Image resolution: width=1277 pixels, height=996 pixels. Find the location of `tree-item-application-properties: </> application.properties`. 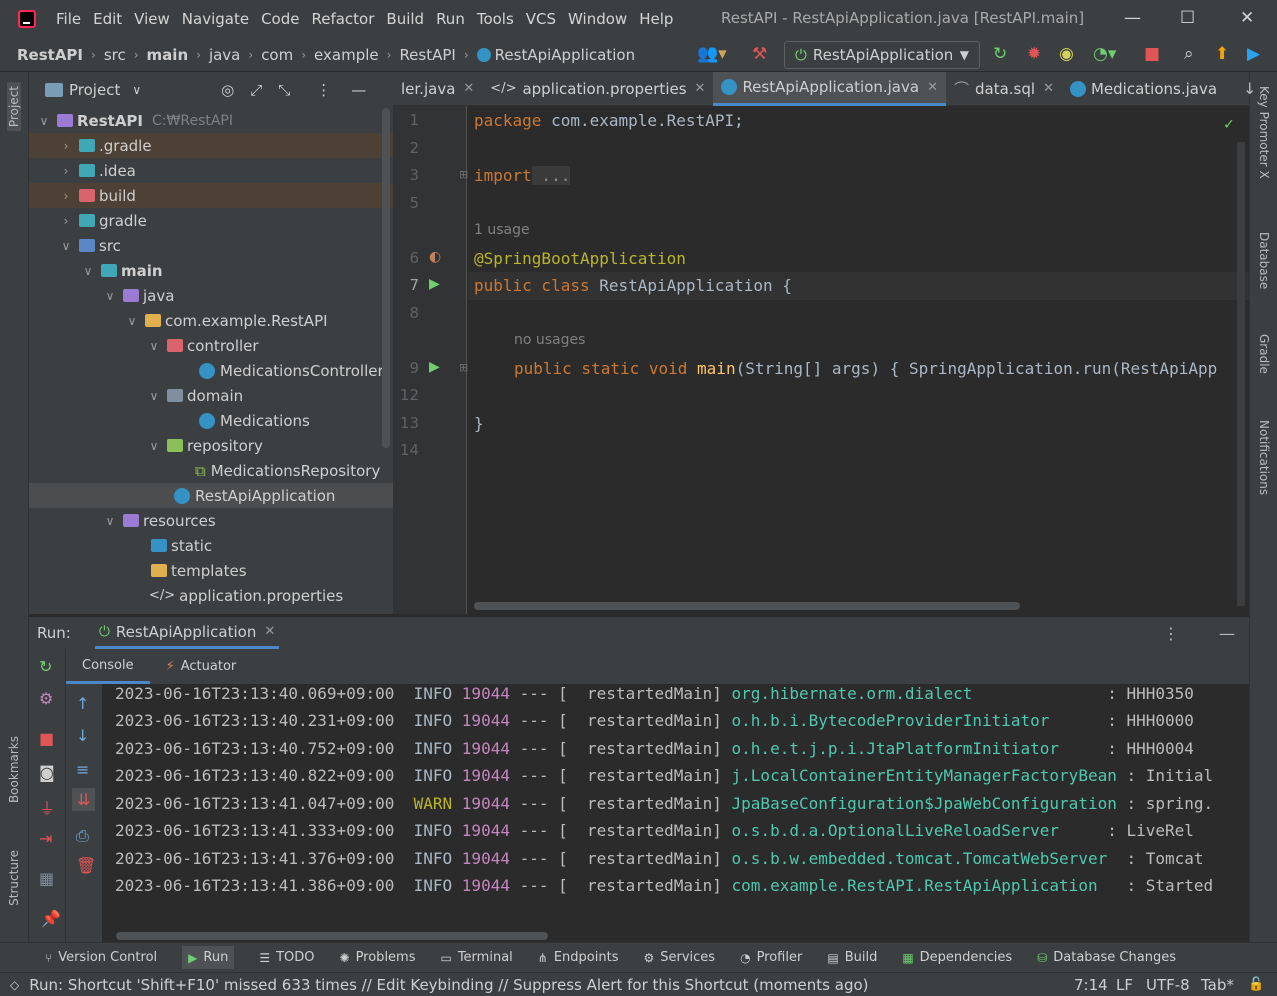

tree-item-application-properties: </> application.properties is located at coordinates (211, 595).